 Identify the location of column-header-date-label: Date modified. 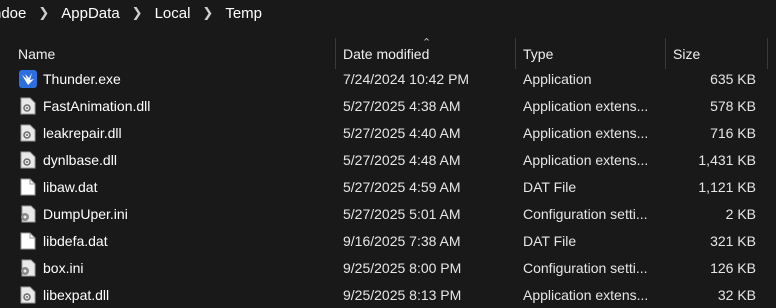
(386, 53).